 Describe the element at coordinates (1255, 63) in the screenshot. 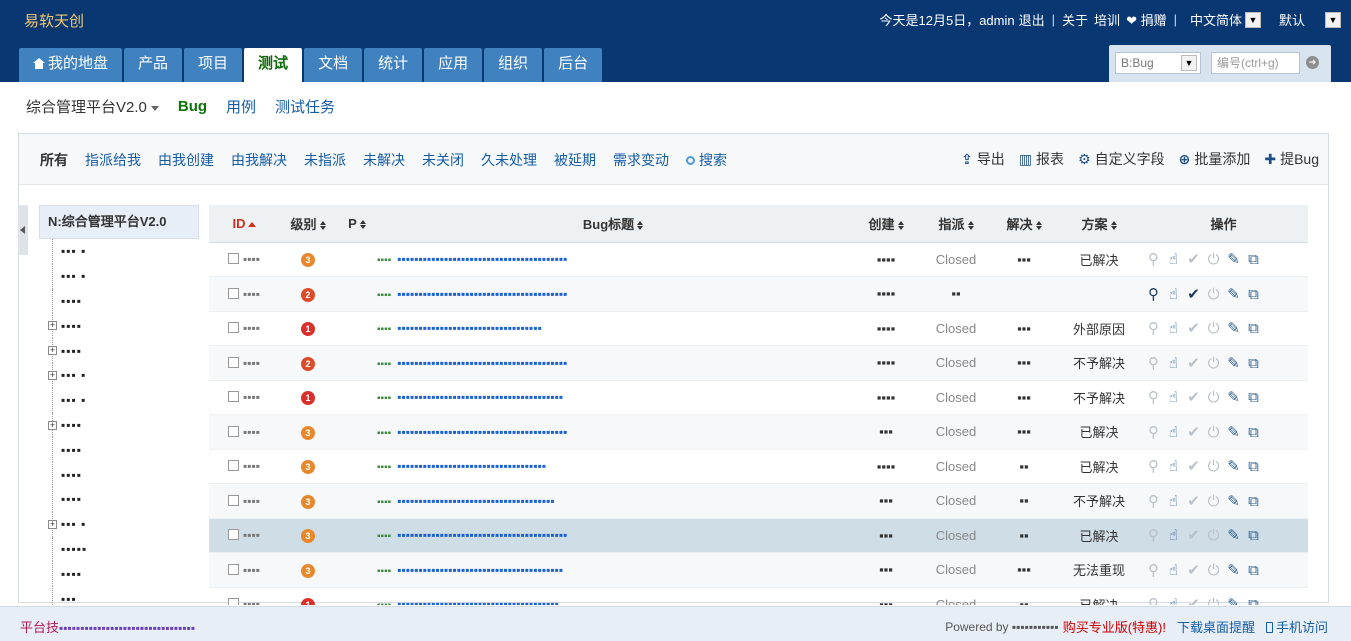

I see `search-input: 编号(ctrl+g)` at that location.